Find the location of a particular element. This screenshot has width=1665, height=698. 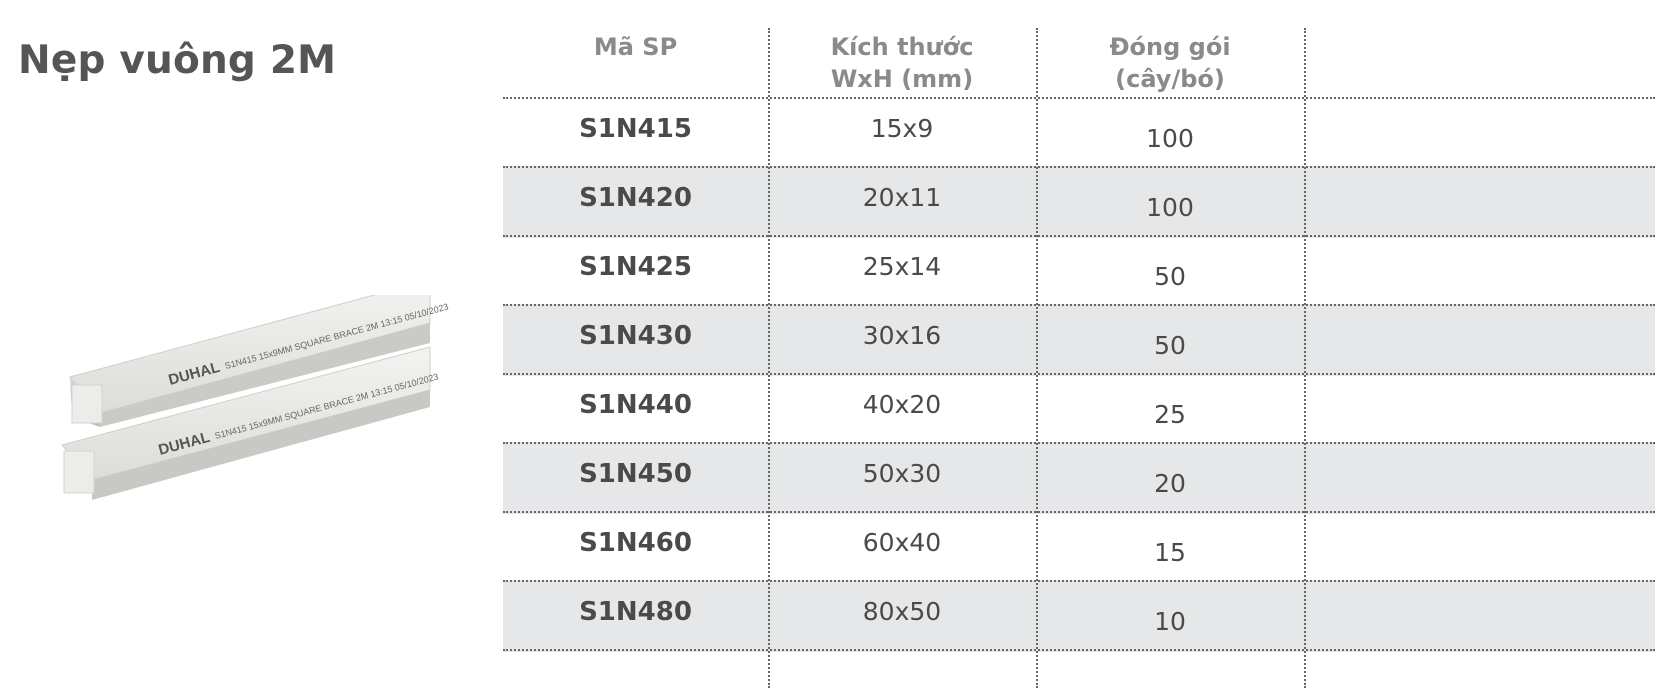

row-code: S1N460 is located at coordinates (635, 543).